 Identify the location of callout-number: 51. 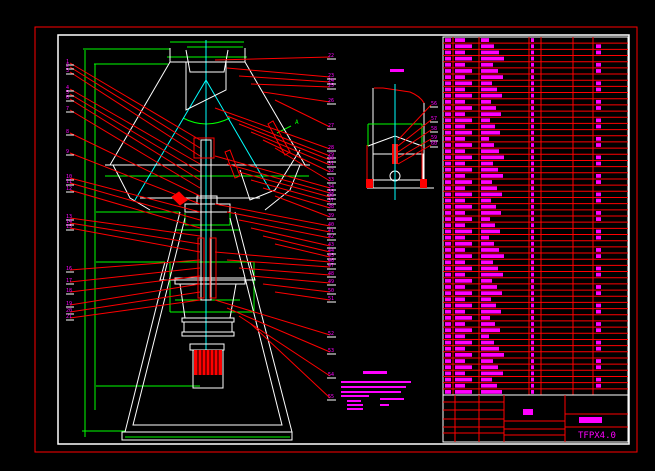
(331, 299).